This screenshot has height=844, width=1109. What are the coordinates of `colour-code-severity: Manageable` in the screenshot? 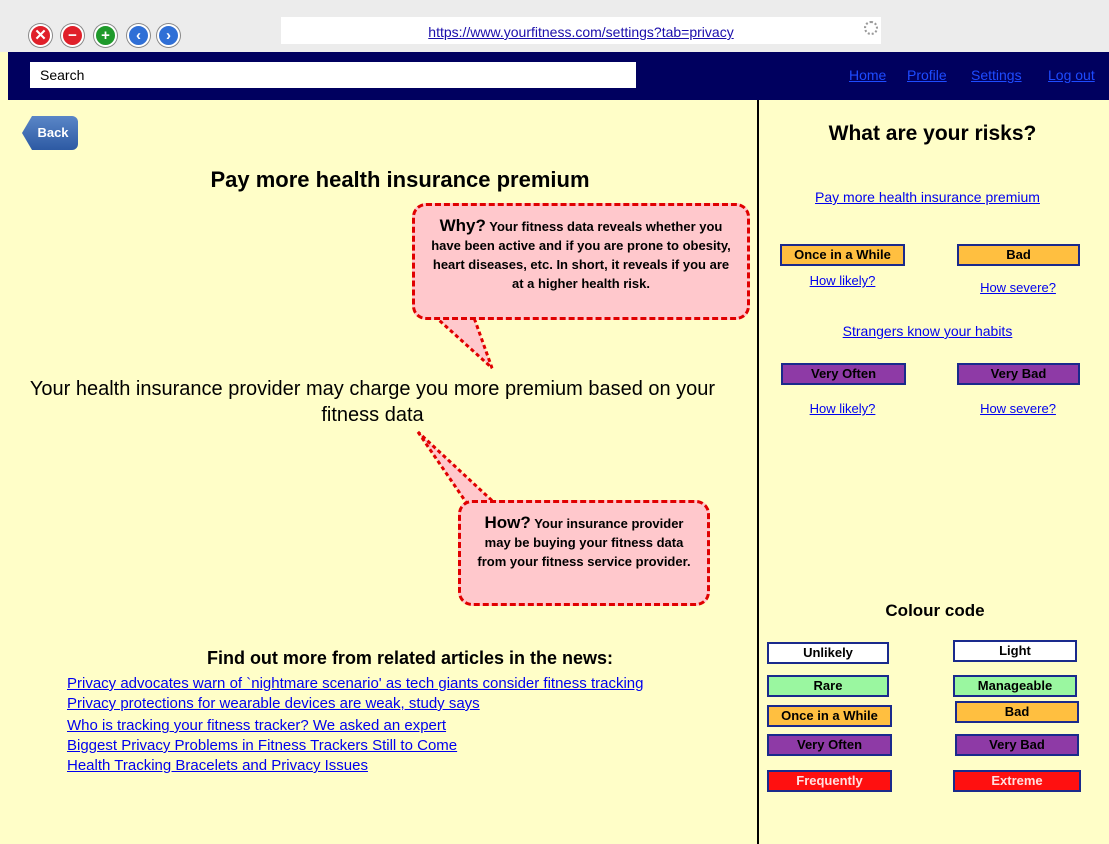 It's located at (1015, 686).